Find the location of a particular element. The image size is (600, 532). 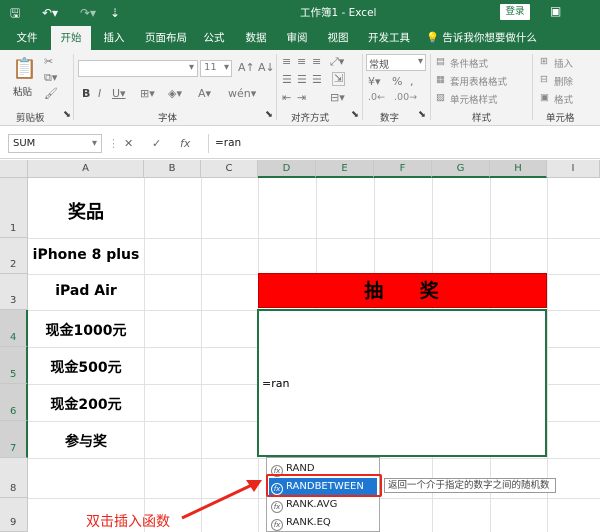

tab-insert: 插入 is located at coordinates (114, 38).